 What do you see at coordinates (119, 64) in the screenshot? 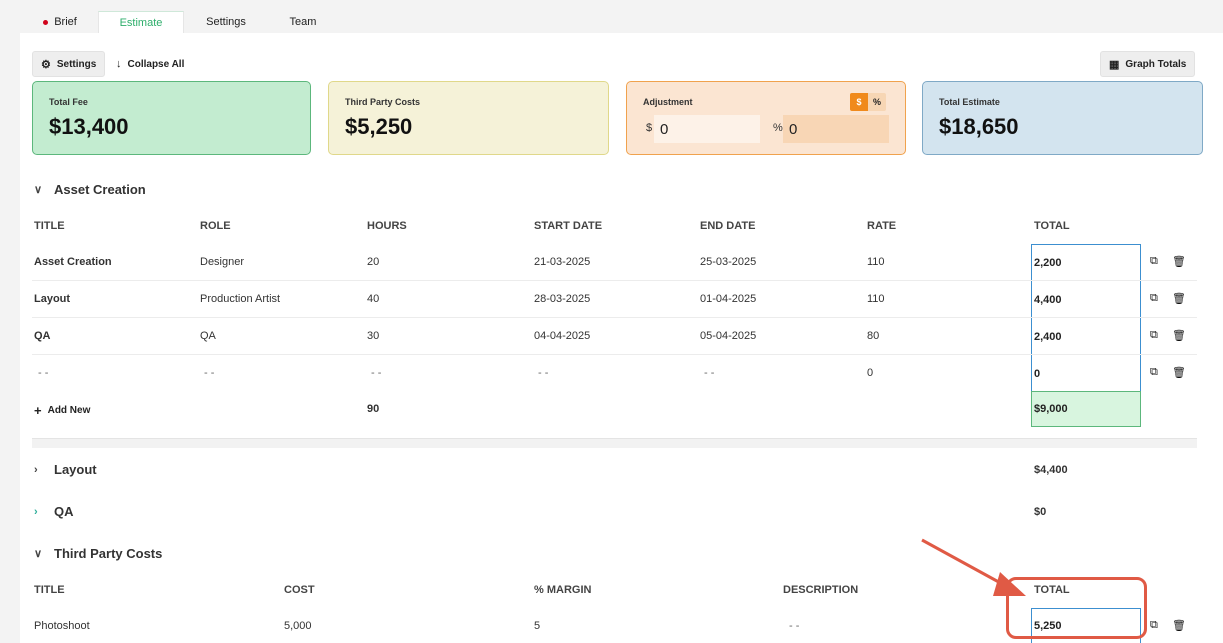
I see `arrow-down-icon: ↓` at bounding box center [119, 64].